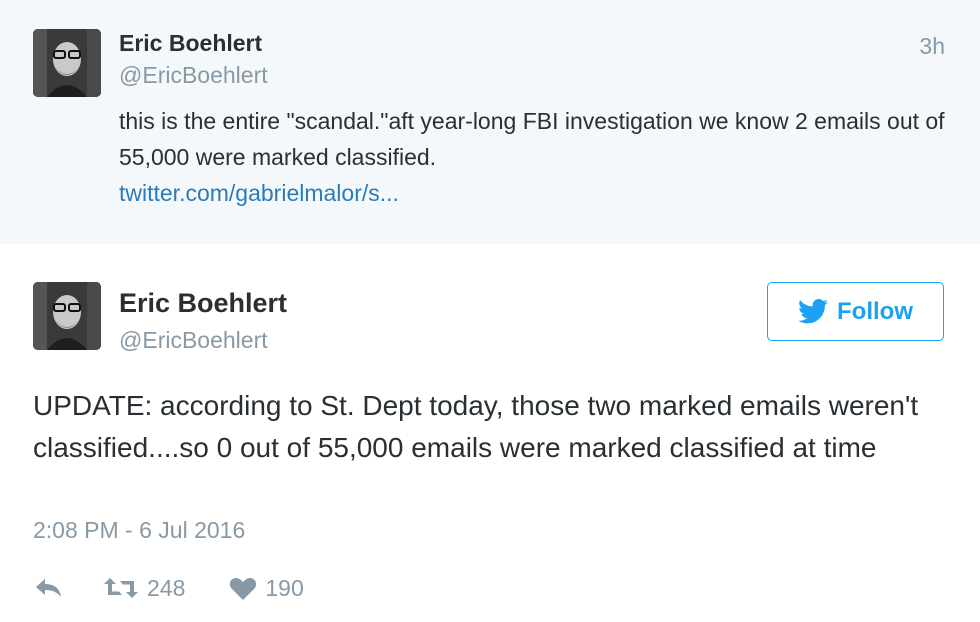 The width and height of the screenshot is (980, 622). I want to click on tweet-actions: 248 190, so click(168, 588).